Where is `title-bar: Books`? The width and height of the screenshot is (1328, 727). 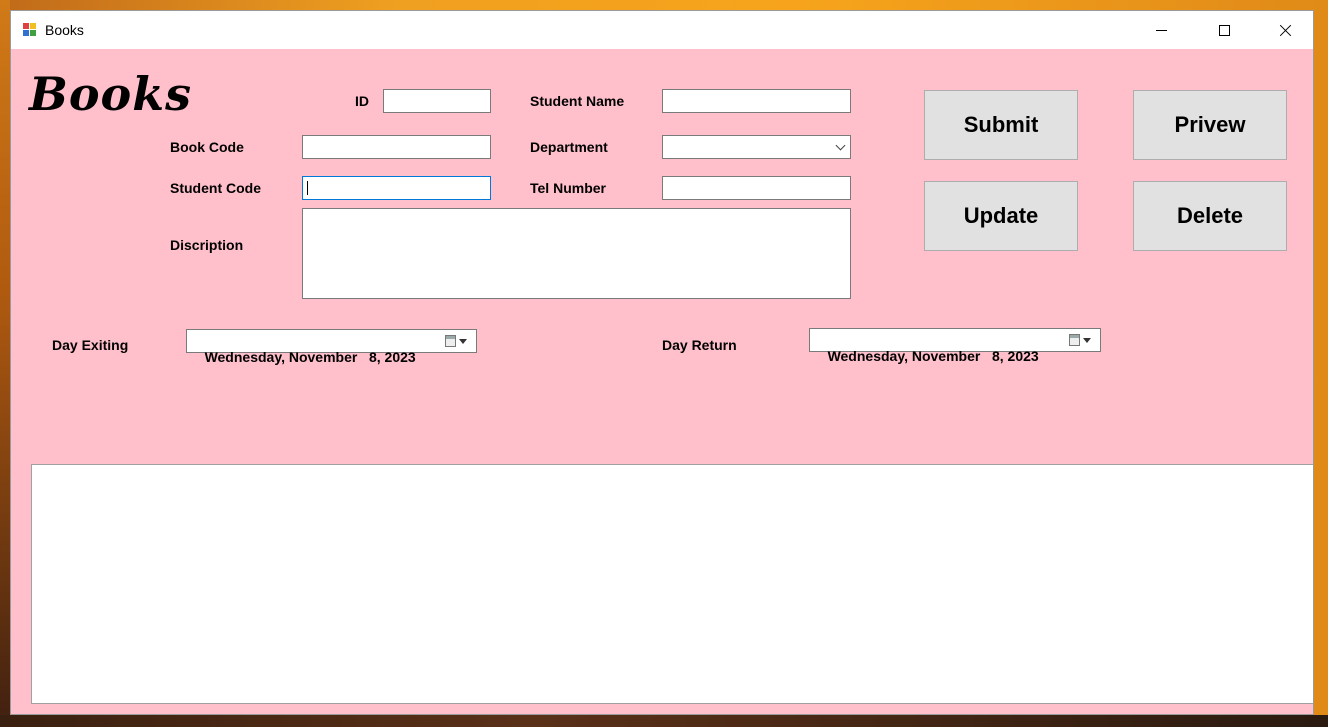 title-bar: Books is located at coordinates (662, 30).